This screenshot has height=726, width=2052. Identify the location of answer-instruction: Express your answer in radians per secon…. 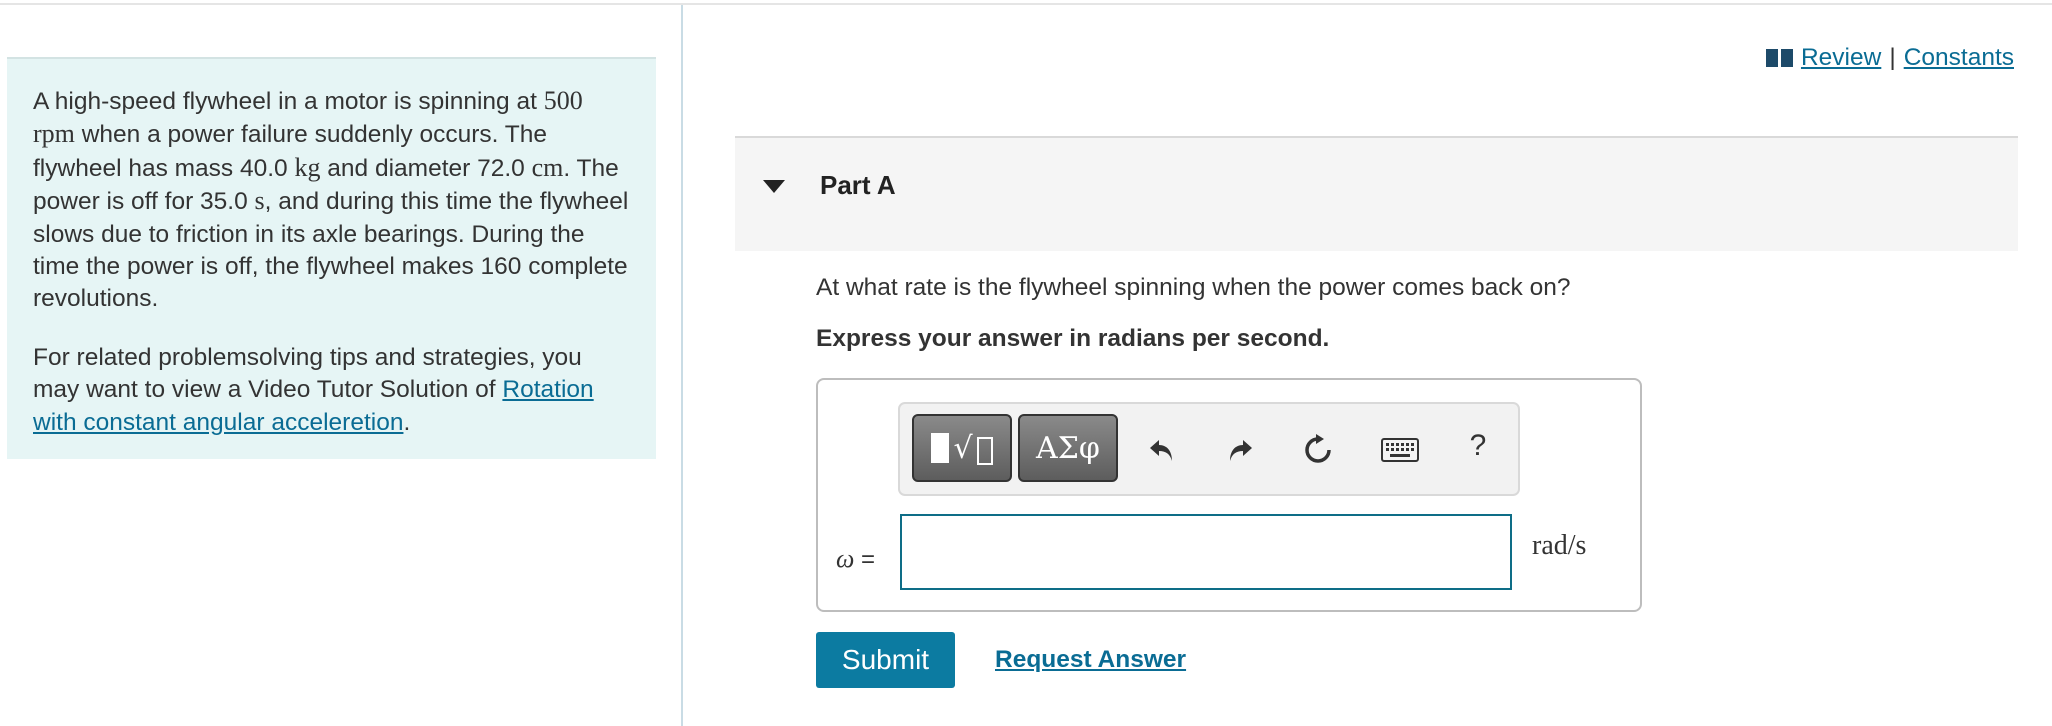
(1073, 338).